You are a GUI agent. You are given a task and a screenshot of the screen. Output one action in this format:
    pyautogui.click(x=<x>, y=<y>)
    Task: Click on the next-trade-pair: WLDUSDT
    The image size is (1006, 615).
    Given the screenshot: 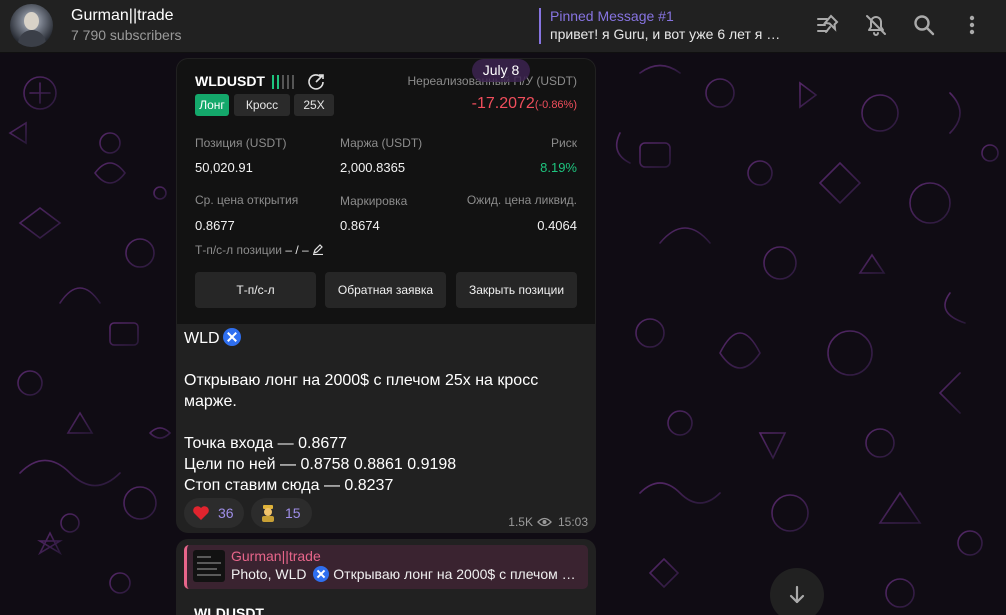 What is the action you would take?
    pyautogui.click(x=229, y=610)
    